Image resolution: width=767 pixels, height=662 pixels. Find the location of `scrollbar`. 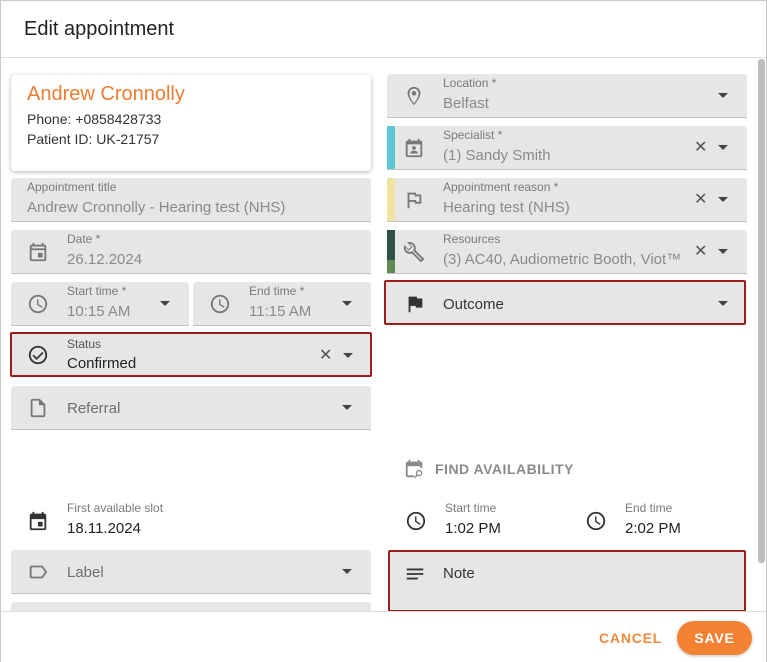

scrollbar is located at coordinates (761, 311).